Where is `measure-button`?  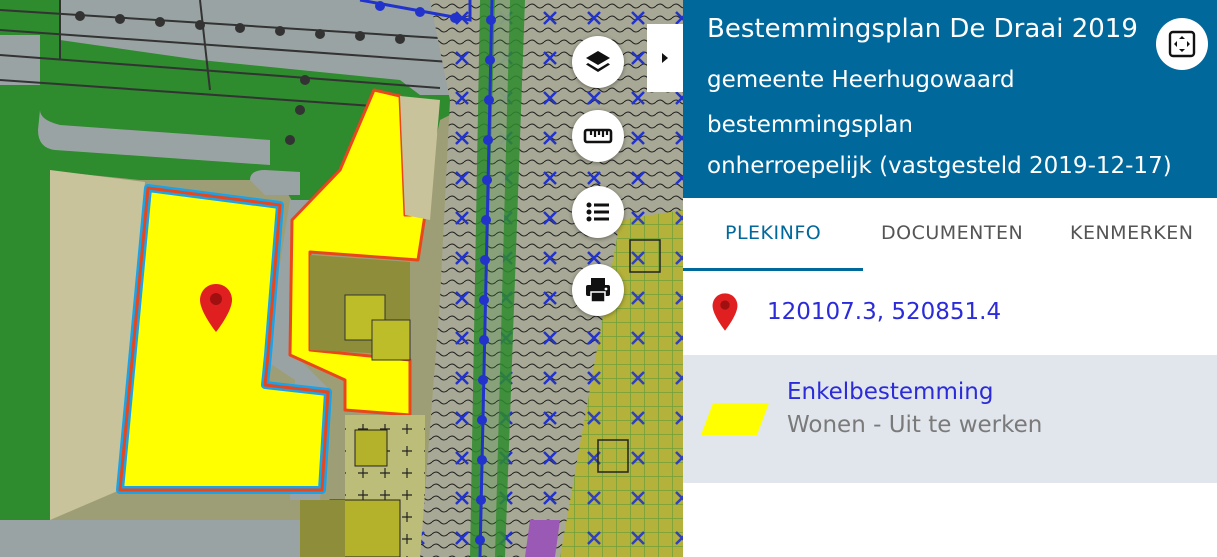
measure-button is located at coordinates (598, 136).